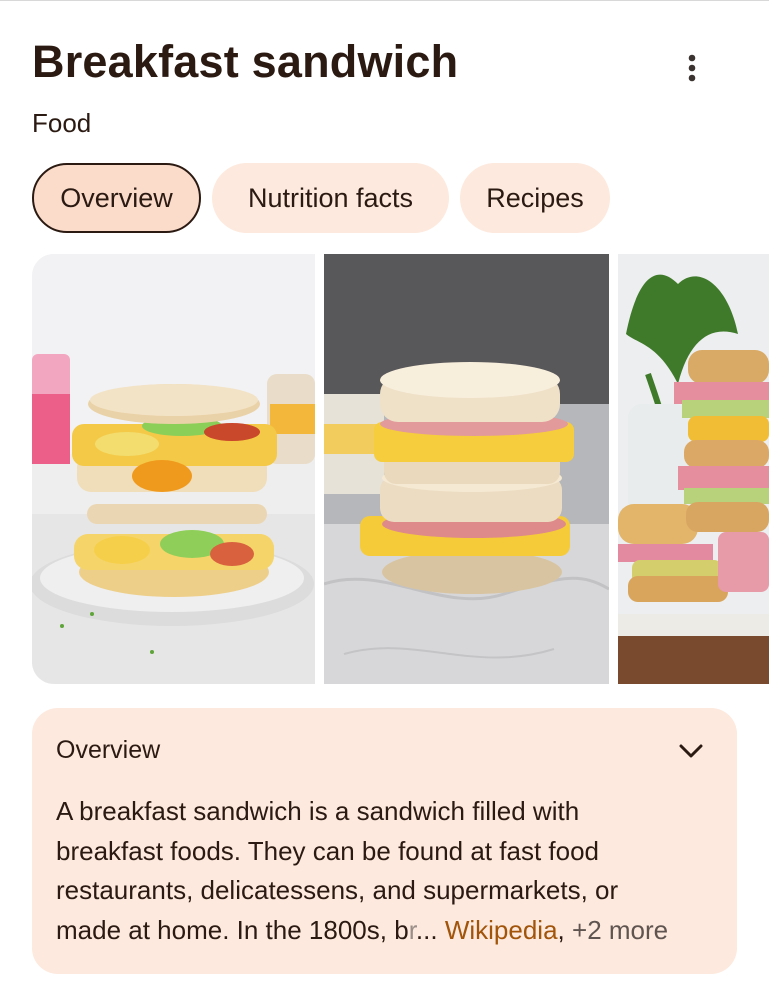 The height and width of the screenshot is (1000, 769). Describe the element at coordinates (232, 929) in the screenshot. I see `description-truncated-text: made at home. In the 1800s, b` at that location.